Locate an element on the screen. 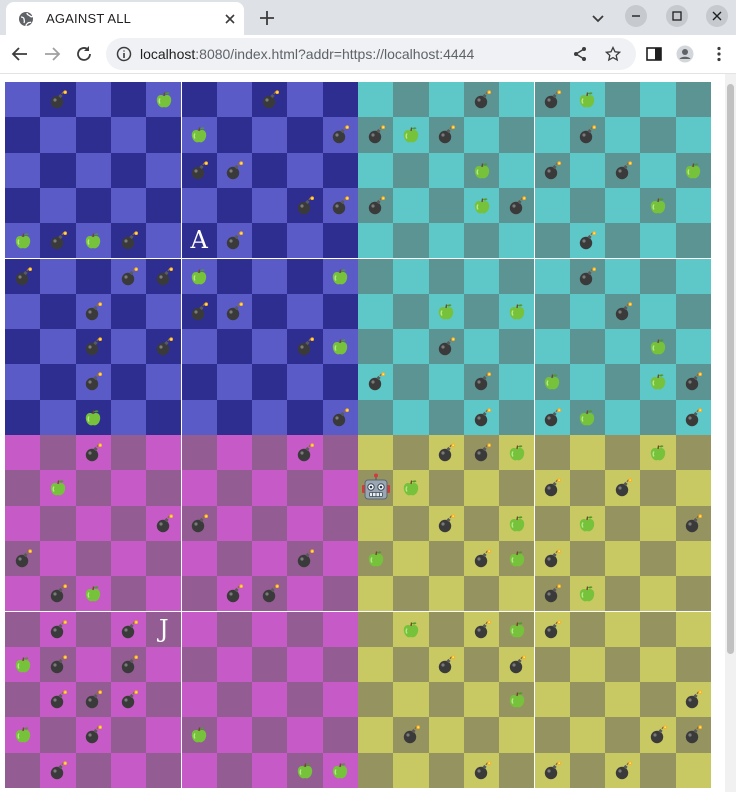 The image size is (736, 794). maximize-icon is located at coordinates (677, 16).